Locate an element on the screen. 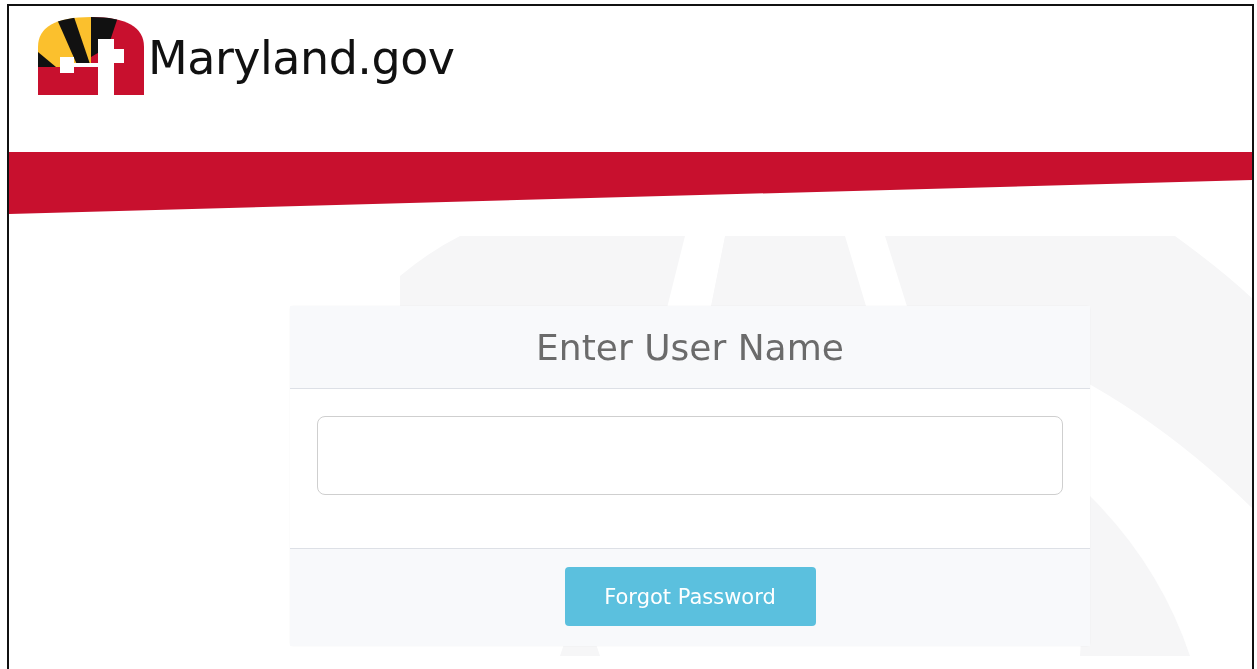 Image resolution: width=1257 pixels, height=669 pixels. flag-logo-icon is located at coordinates (91, 56).